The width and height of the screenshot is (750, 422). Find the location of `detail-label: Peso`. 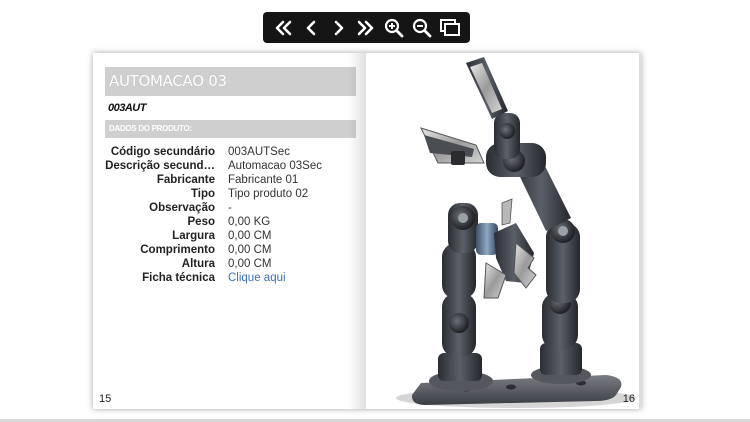

detail-label: Peso is located at coordinates (201, 222).